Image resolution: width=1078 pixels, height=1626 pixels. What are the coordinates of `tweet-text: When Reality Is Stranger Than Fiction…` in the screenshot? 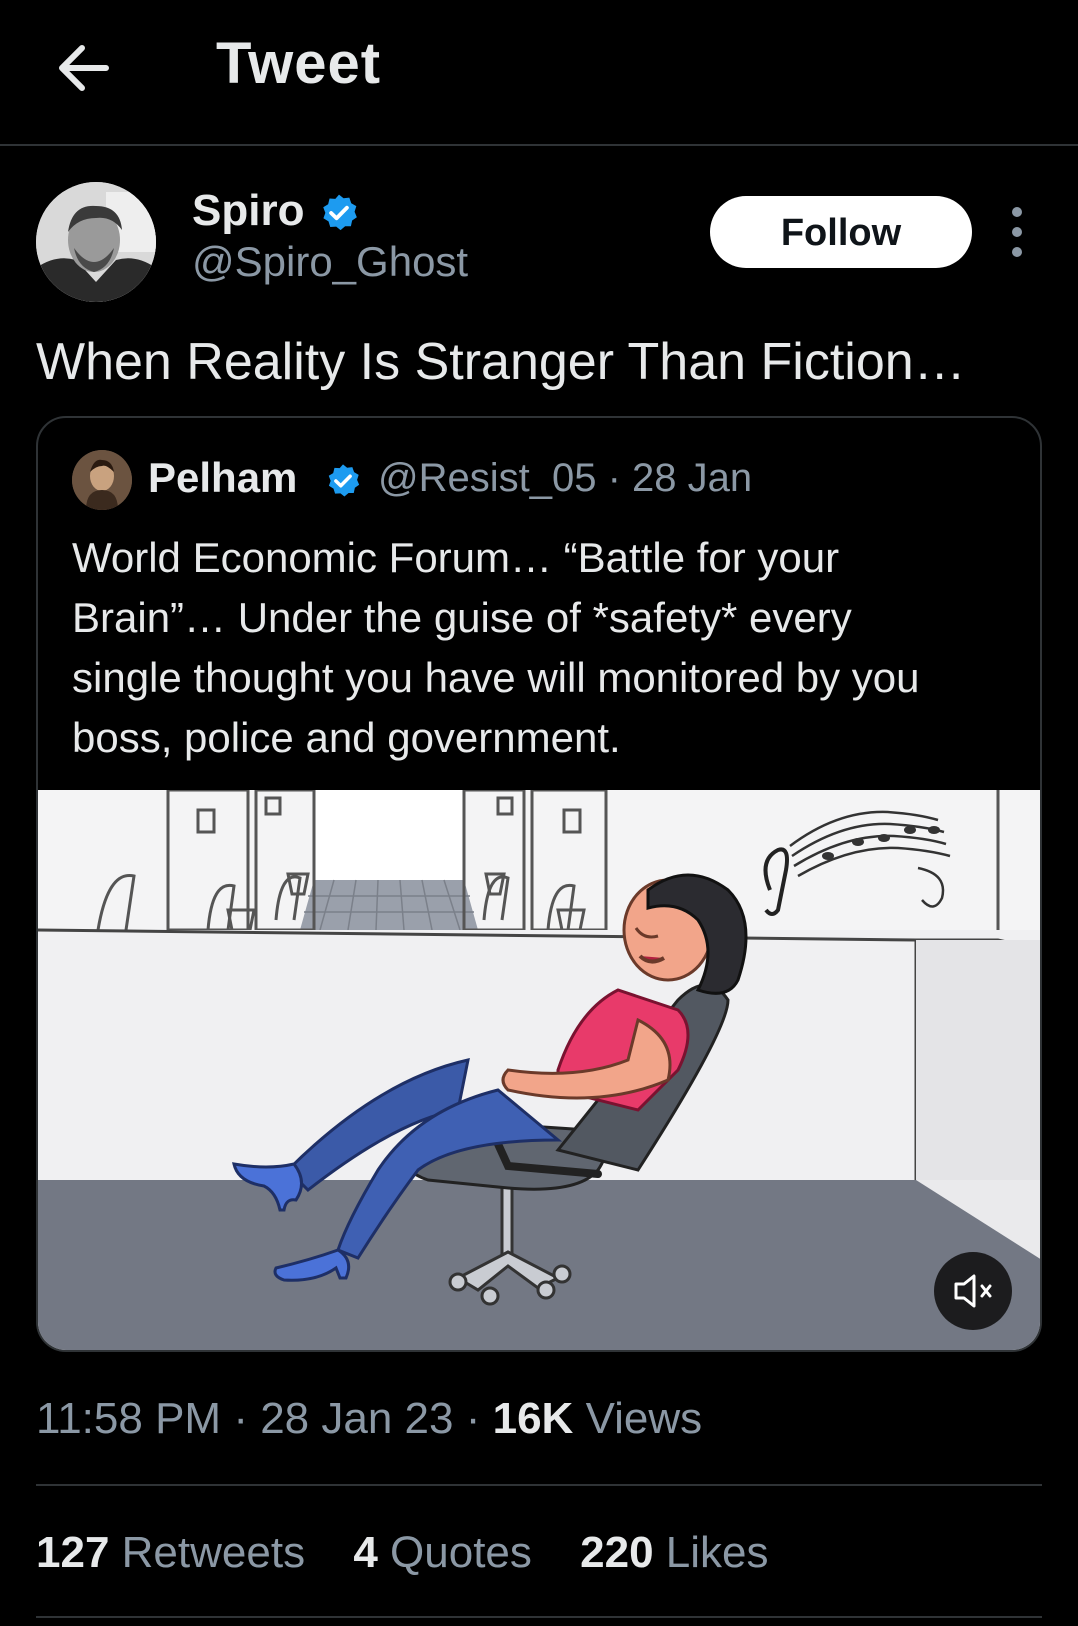 It's located at (501, 362).